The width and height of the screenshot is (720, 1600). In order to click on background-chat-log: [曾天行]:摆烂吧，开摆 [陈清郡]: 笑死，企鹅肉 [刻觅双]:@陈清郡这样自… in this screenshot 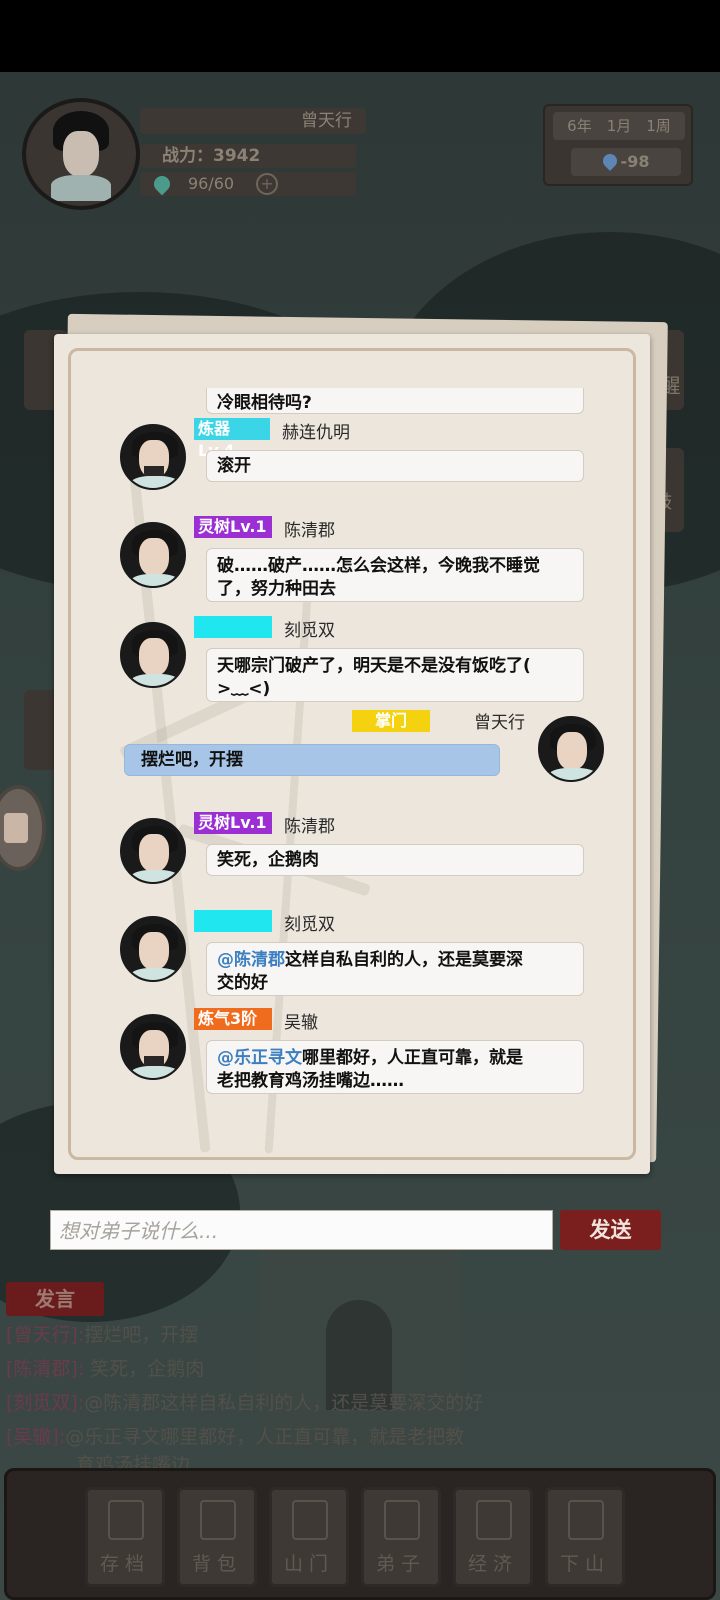, I will do `click(266, 1397)`.